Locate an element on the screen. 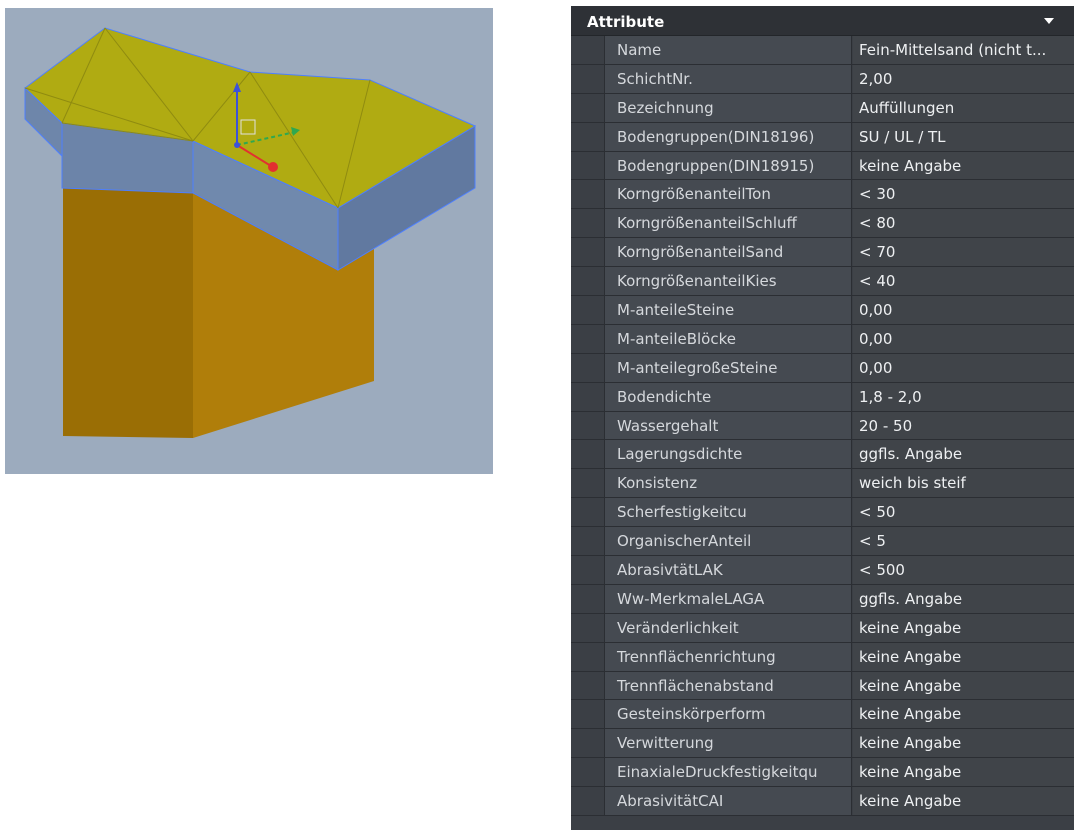 The height and width of the screenshot is (830, 1074). attribute-row: Ww-MerkmaleLAGA ggfls. Angabe is located at coordinates (822, 599).